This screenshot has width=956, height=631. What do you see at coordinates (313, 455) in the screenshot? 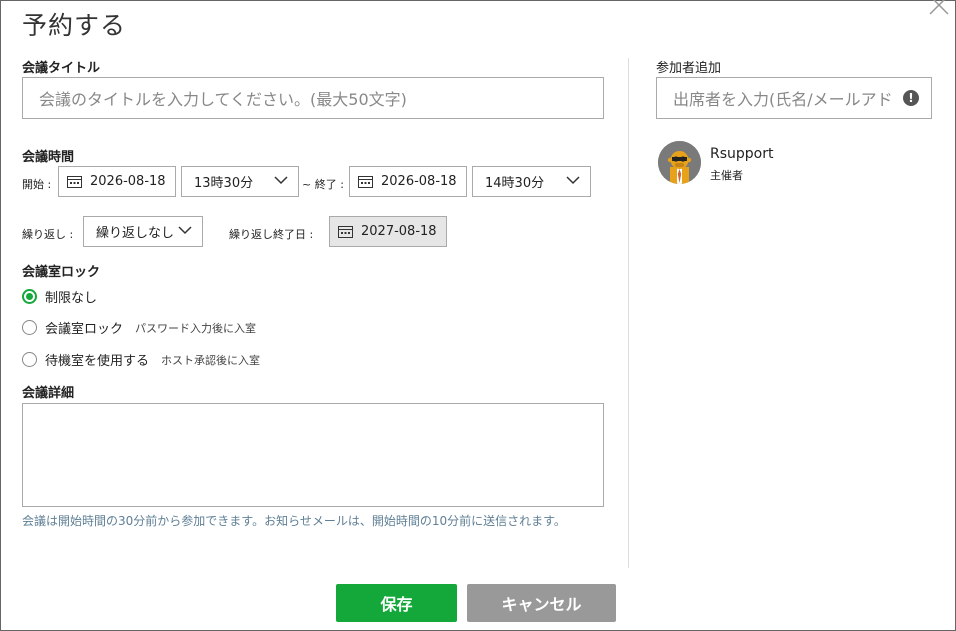
I see `details-textarea` at bounding box center [313, 455].